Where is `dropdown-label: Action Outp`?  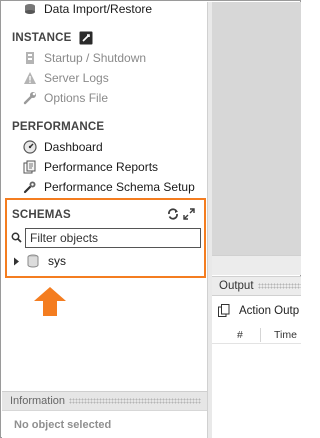 dropdown-label: Action Outp is located at coordinates (269, 310).